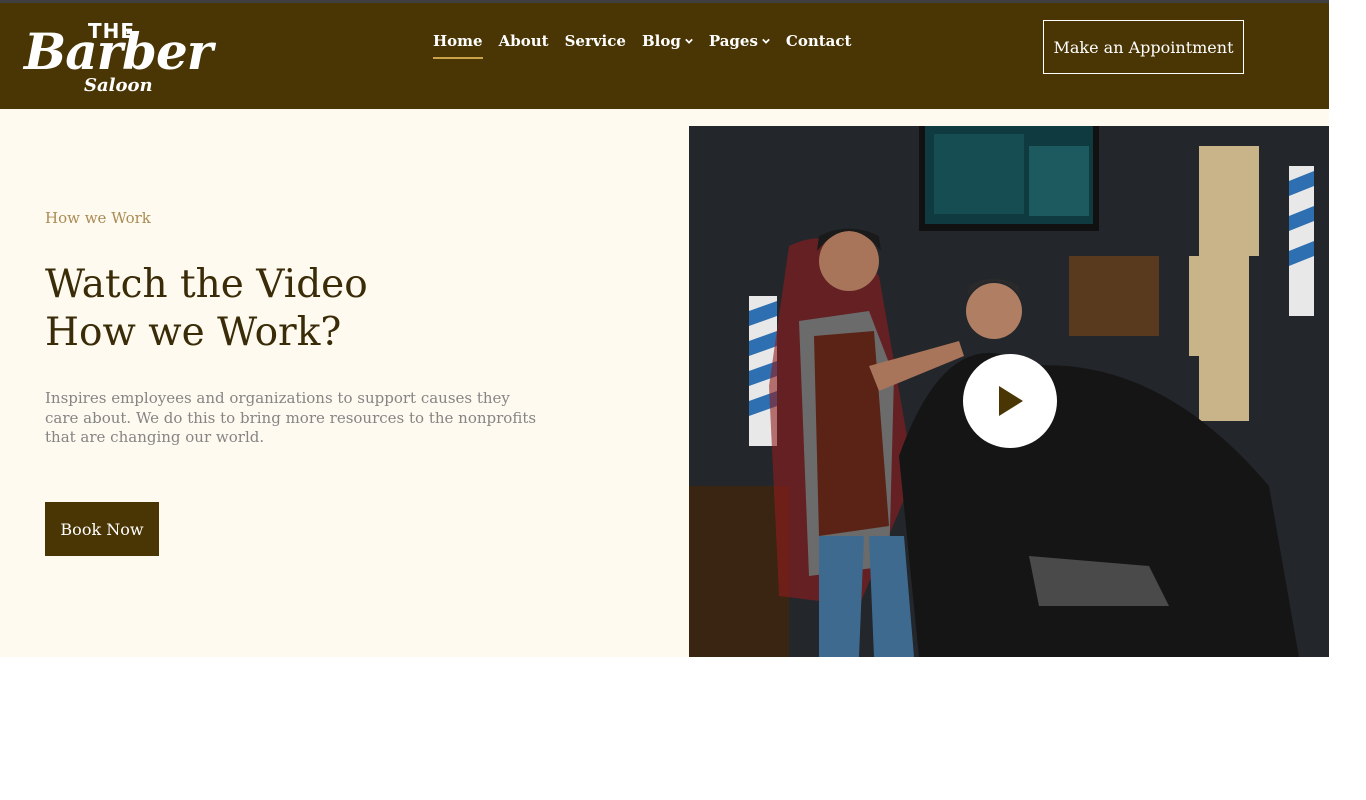  I want to click on section-title-line-1: Watch the Video, so click(206, 284).